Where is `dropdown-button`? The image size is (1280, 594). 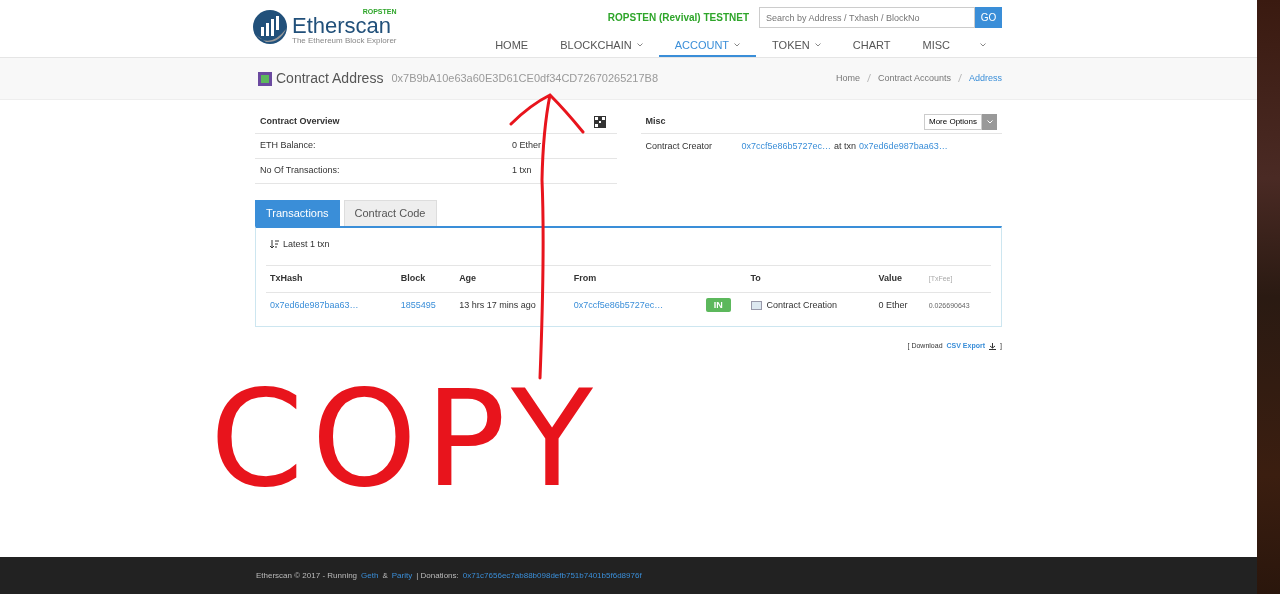
dropdown-button is located at coordinates (989, 121).